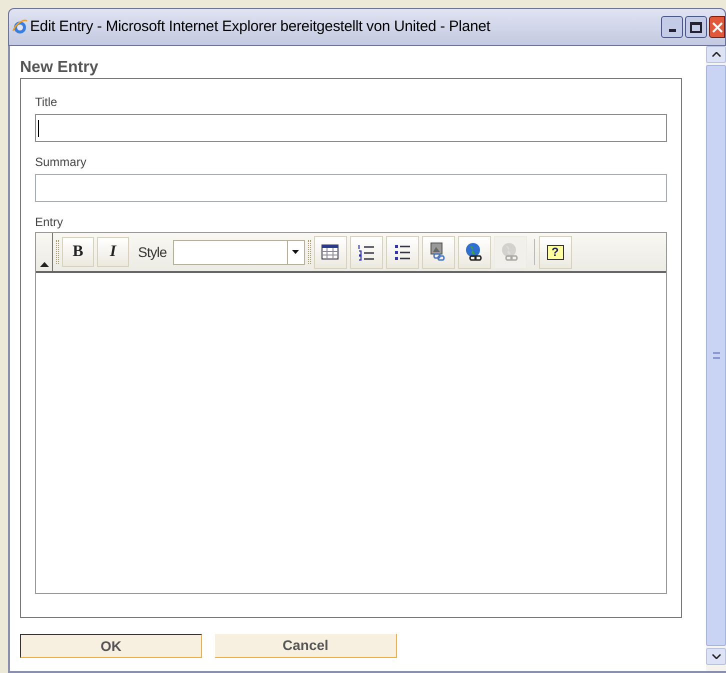 The height and width of the screenshot is (673, 726). I want to click on bulleted-button, so click(402, 252).